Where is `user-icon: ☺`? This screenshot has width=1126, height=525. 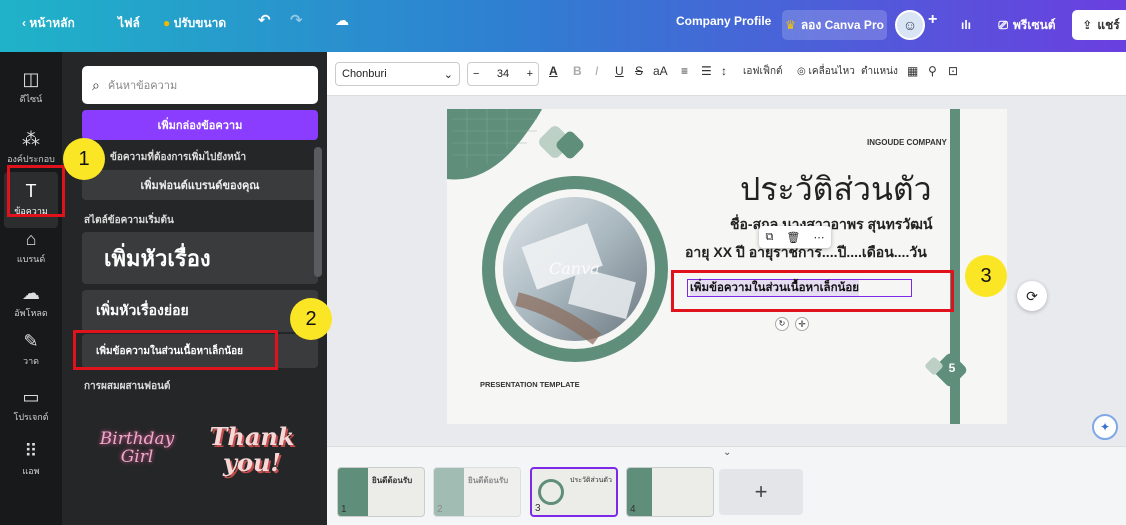
user-icon: ☺ is located at coordinates (910, 25).